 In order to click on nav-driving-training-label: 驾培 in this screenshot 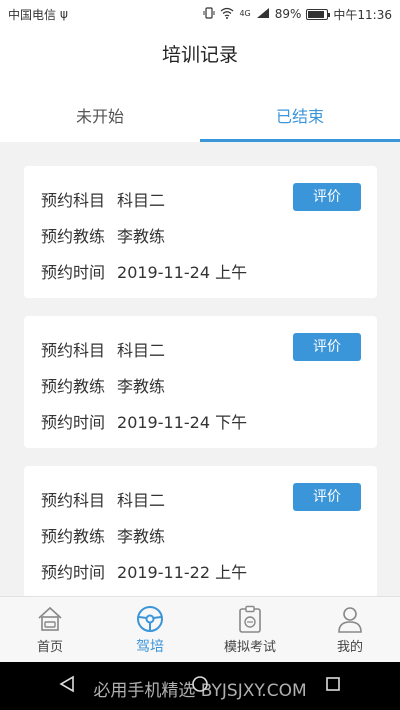, I will do `click(150, 647)`.